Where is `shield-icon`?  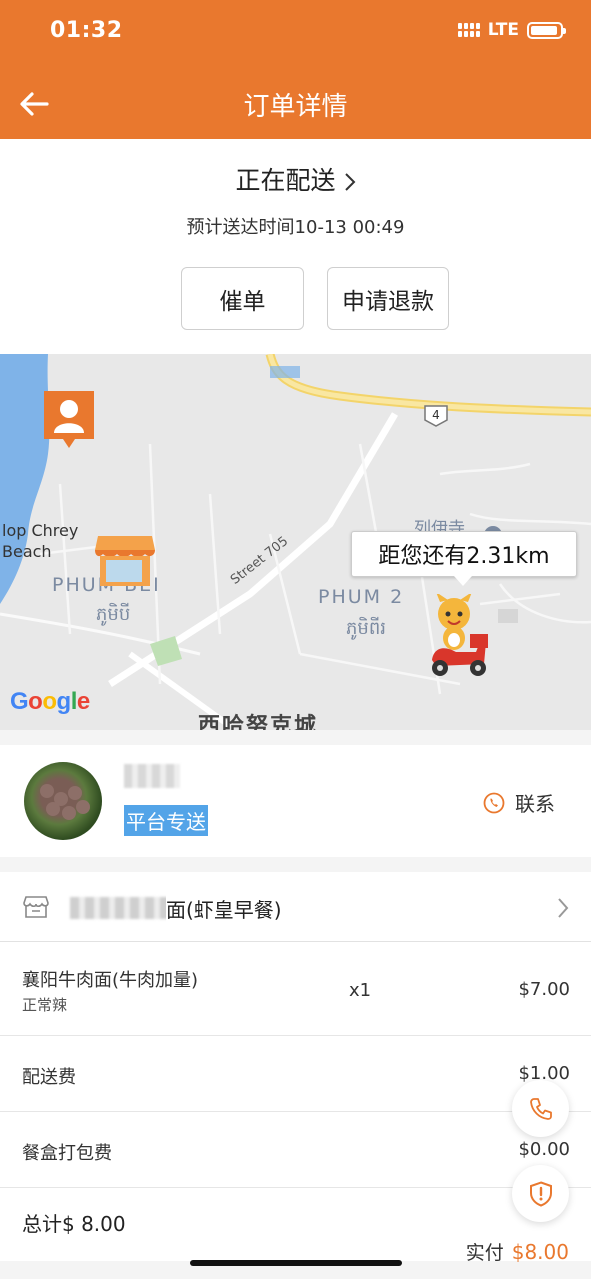
shield-icon is located at coordinates (540, 1193).